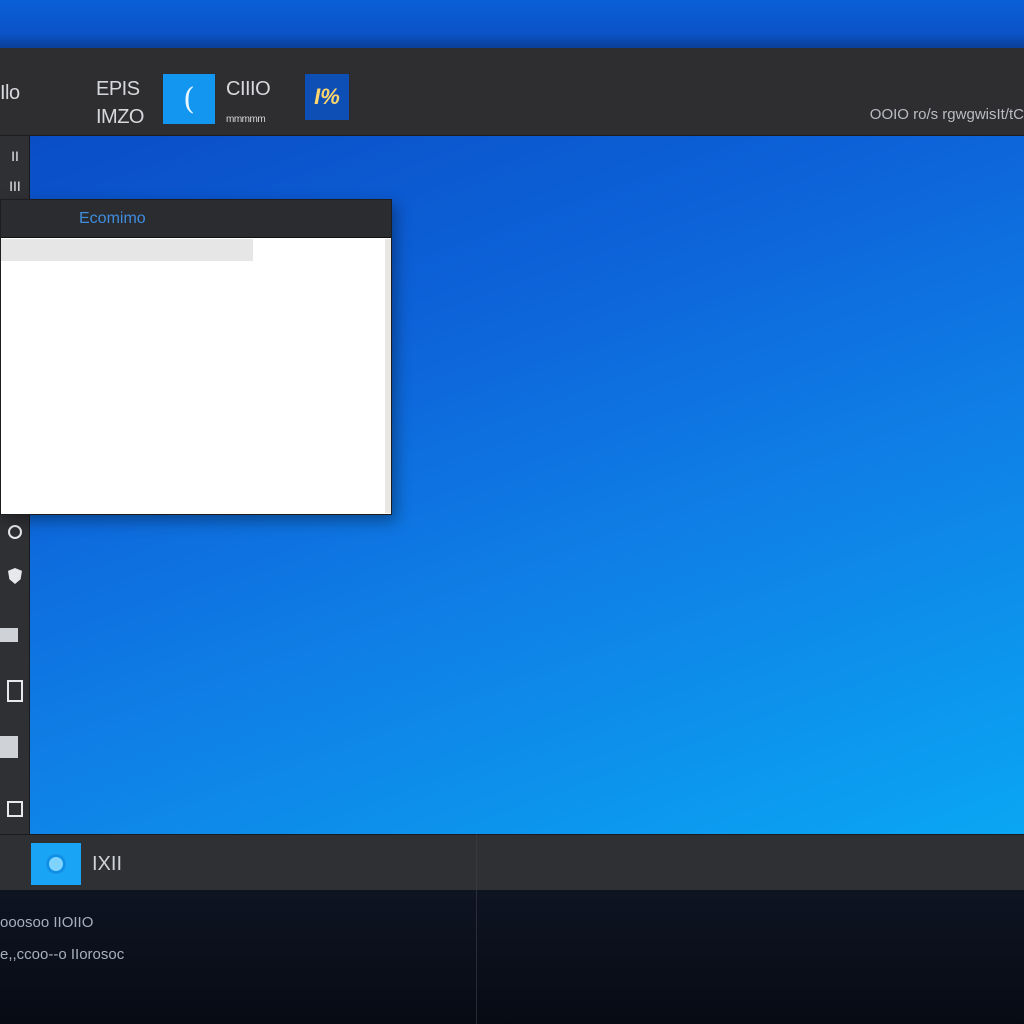 This screenshot has width=1024, height=1024. I want to click on window-input-field, so click(127, 250).